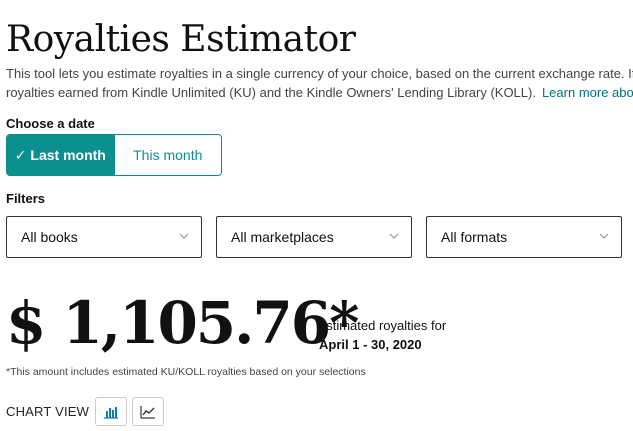  Describe the element at coordinates (182, 323) in the screenshot. I see `royalties-amount: $ 1,105.76*` at that location.